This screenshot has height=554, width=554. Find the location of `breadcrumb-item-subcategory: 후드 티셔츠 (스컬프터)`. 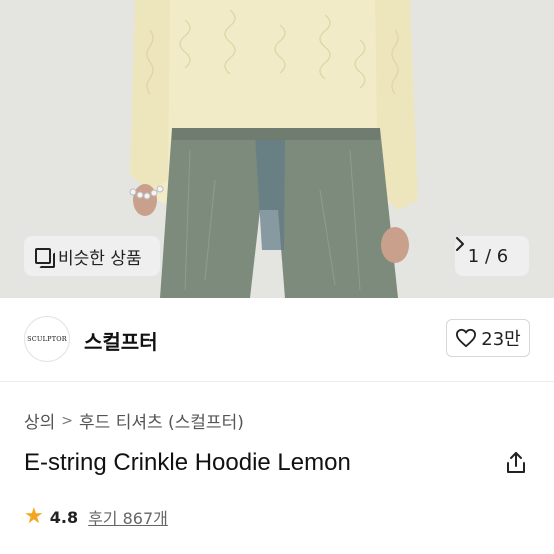

breadcrumb-item-subcategory: 후드 티셔츠 (스컬프터) is located at coordinates (161, 420).